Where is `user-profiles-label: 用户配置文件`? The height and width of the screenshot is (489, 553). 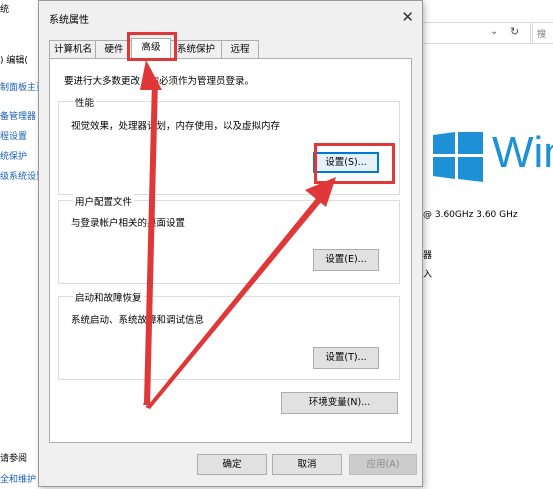
user-profiles-label: 用户配置文件 is located at coordinates (104, 201).